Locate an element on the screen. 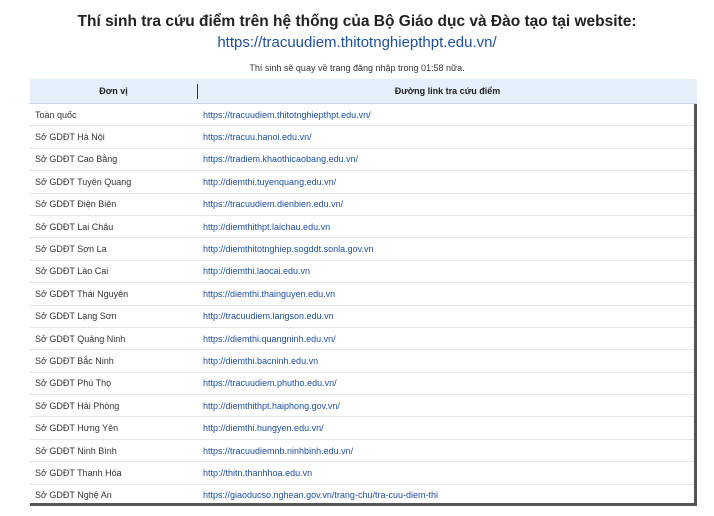  lookup-link-cell: http://diemthi.bacninh.edu.vn is located at coordinates (447, 361).